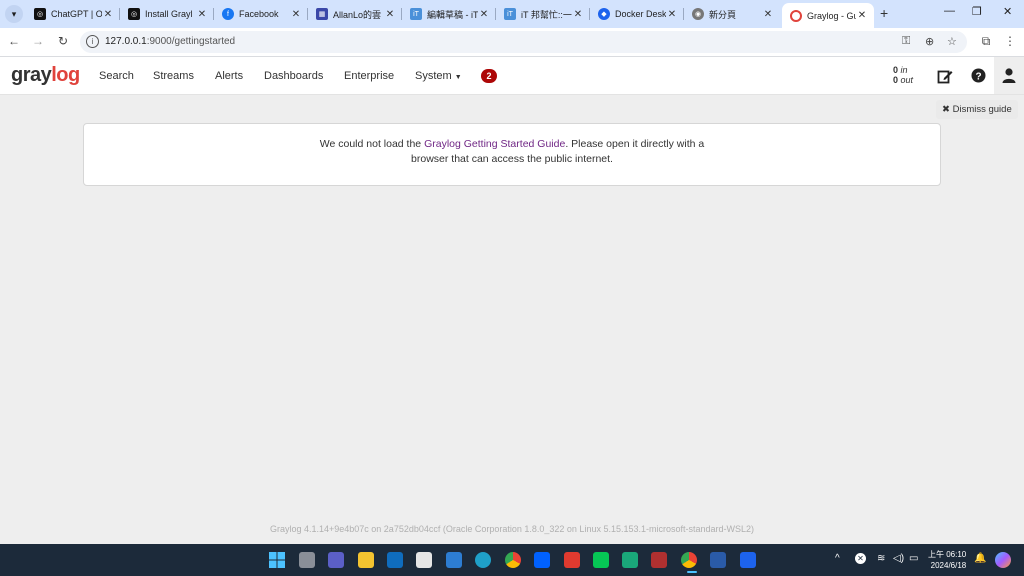  What do you see at coordinates (952, 41) in the screenshot?
I see `bookmark-star-icon: ☆` at bounding box center [952, 41].